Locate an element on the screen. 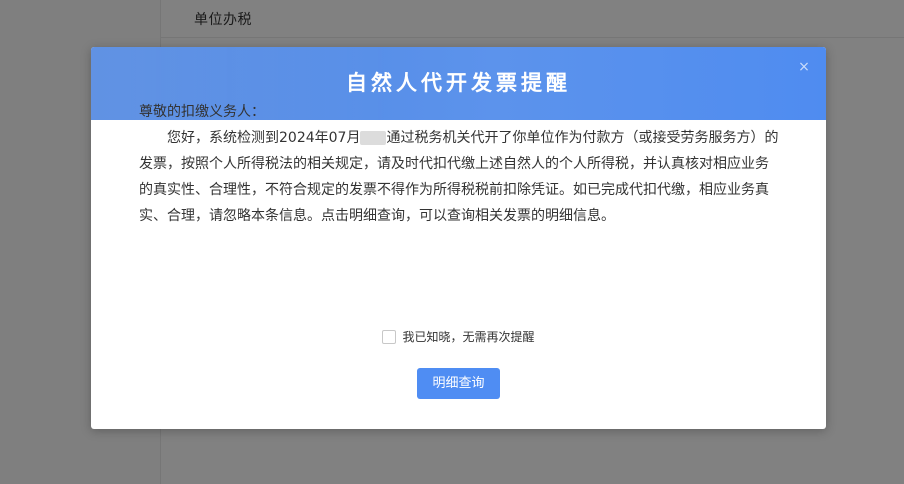 The height and width of the screenshot is (484, 904). salutation-text: 尊敬的扣缴义务人： is located at coordinates (202, 112).